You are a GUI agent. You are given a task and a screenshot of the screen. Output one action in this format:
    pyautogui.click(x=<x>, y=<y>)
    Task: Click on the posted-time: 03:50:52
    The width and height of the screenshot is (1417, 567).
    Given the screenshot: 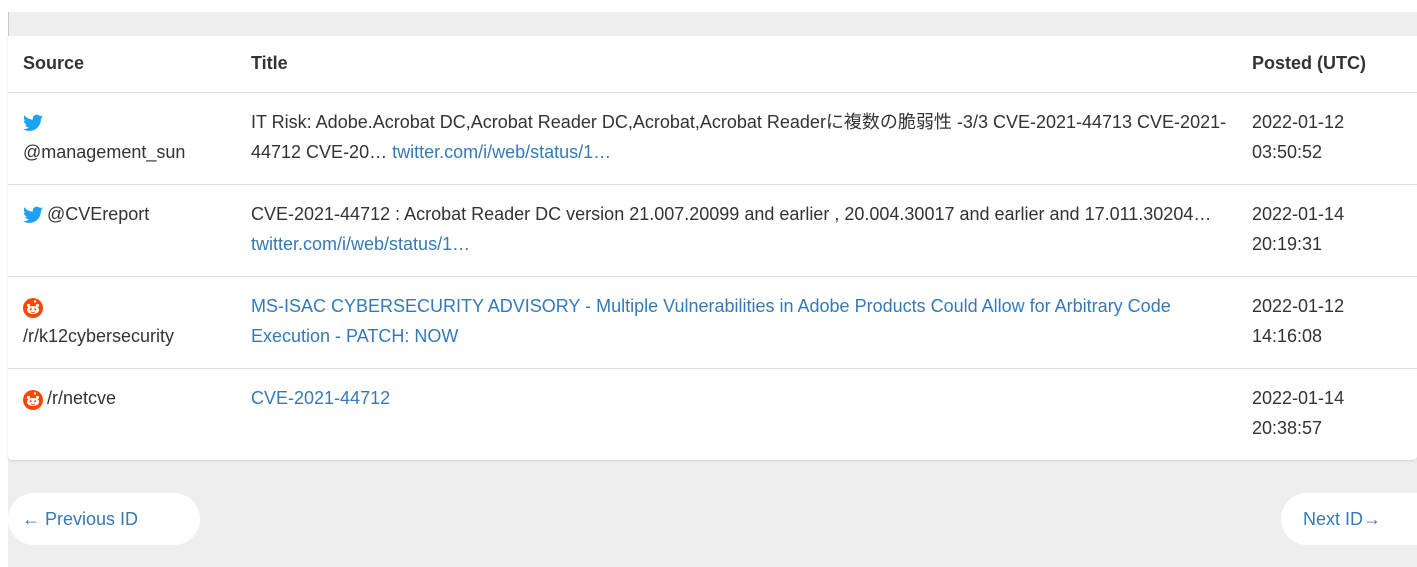 What is the action you would take?
    pyautogui.click(x=1287, y=151)
    